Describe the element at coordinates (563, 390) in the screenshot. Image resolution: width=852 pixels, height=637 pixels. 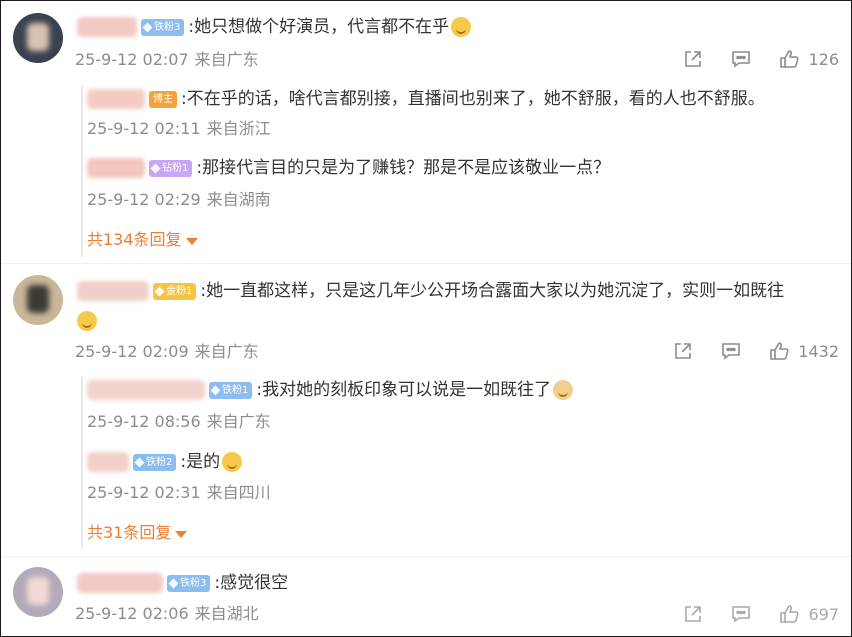
I see `doge-emoji-icon` at that location.